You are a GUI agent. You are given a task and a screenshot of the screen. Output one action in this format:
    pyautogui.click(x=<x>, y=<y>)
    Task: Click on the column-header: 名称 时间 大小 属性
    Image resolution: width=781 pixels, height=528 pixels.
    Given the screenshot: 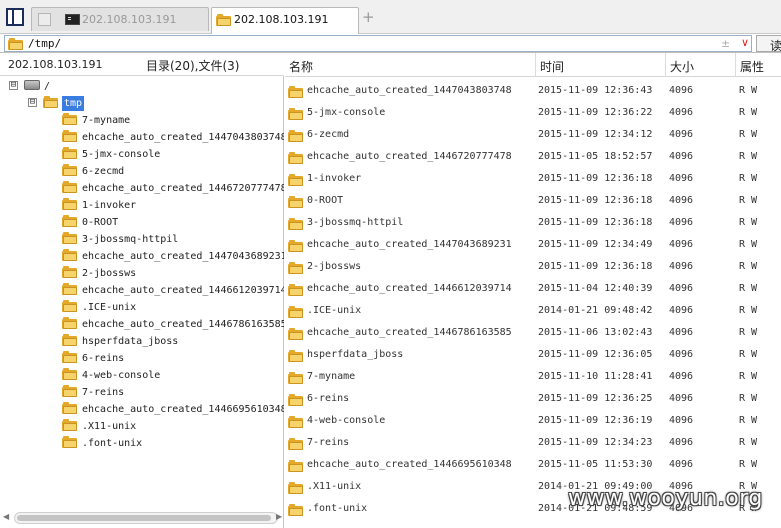 What is the action you would take?
    pyautogui.click(x=533, y=65)
    